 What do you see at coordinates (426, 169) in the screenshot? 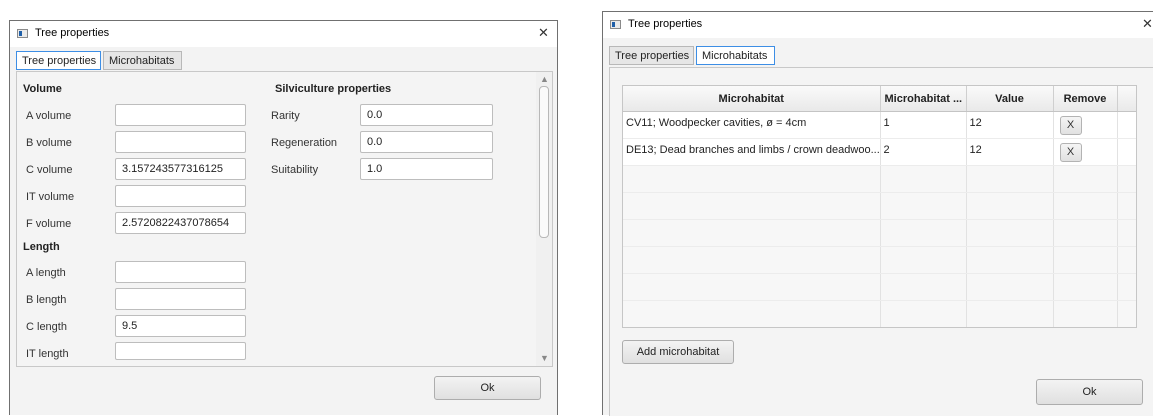
I see `suitability-field` at bounding box center [426, 169].